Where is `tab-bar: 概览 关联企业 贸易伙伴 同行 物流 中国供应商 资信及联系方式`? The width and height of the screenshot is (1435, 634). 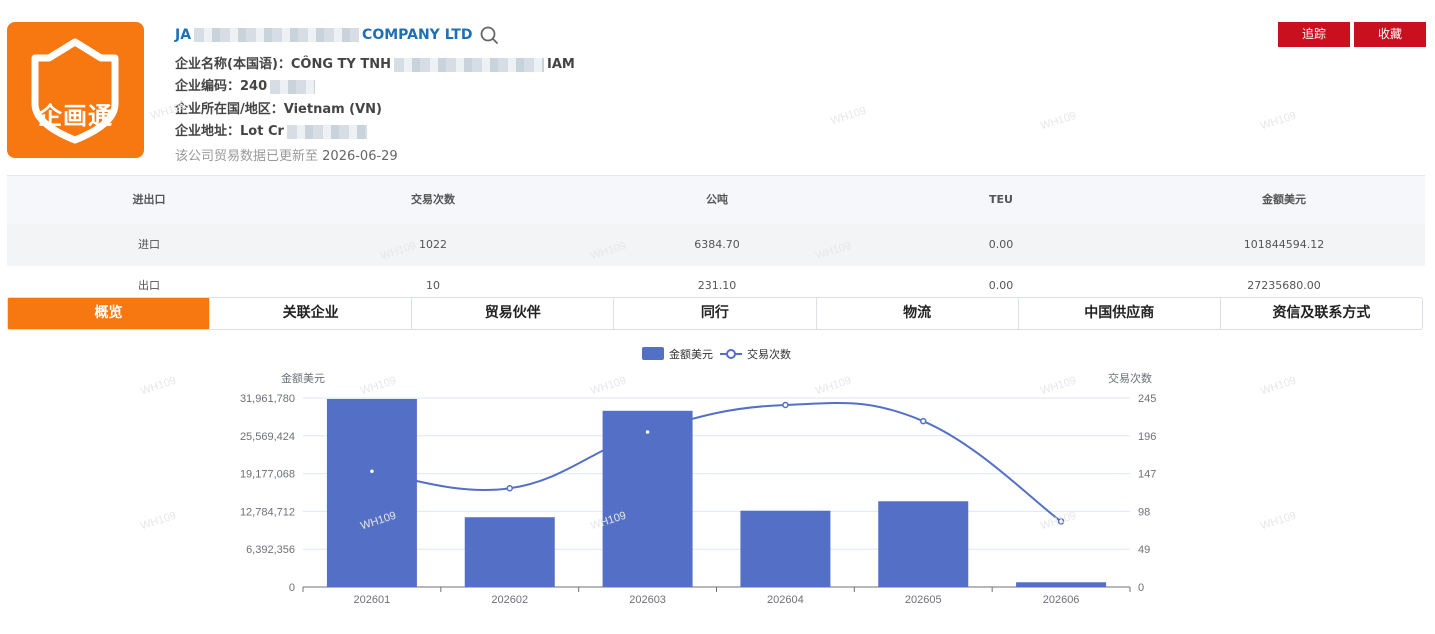
tab-bar: 概览 关联企业 贸易伙伴 同行 物流 中国供应商 资信及联系方式 is located at coordinates (715, 313).